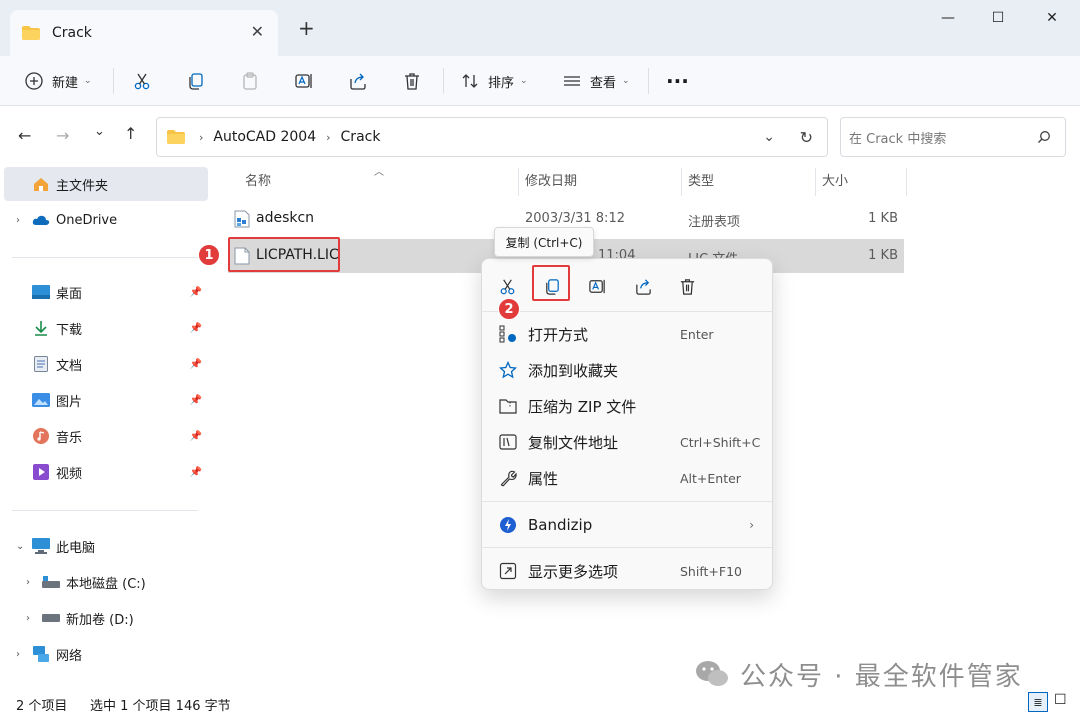 This screenshot has height=717, width=1080. I want to click on sidebar-item-label: 本地磁盘 (C:), so click(106, 584).